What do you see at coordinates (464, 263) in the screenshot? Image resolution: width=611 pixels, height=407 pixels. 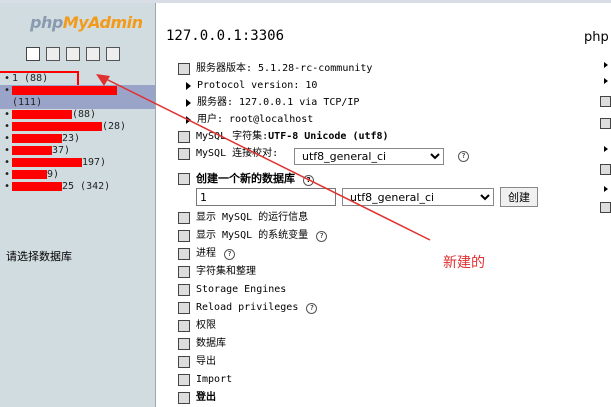 I see `annotation-label: 新建的` at bounding box center [464, 263].